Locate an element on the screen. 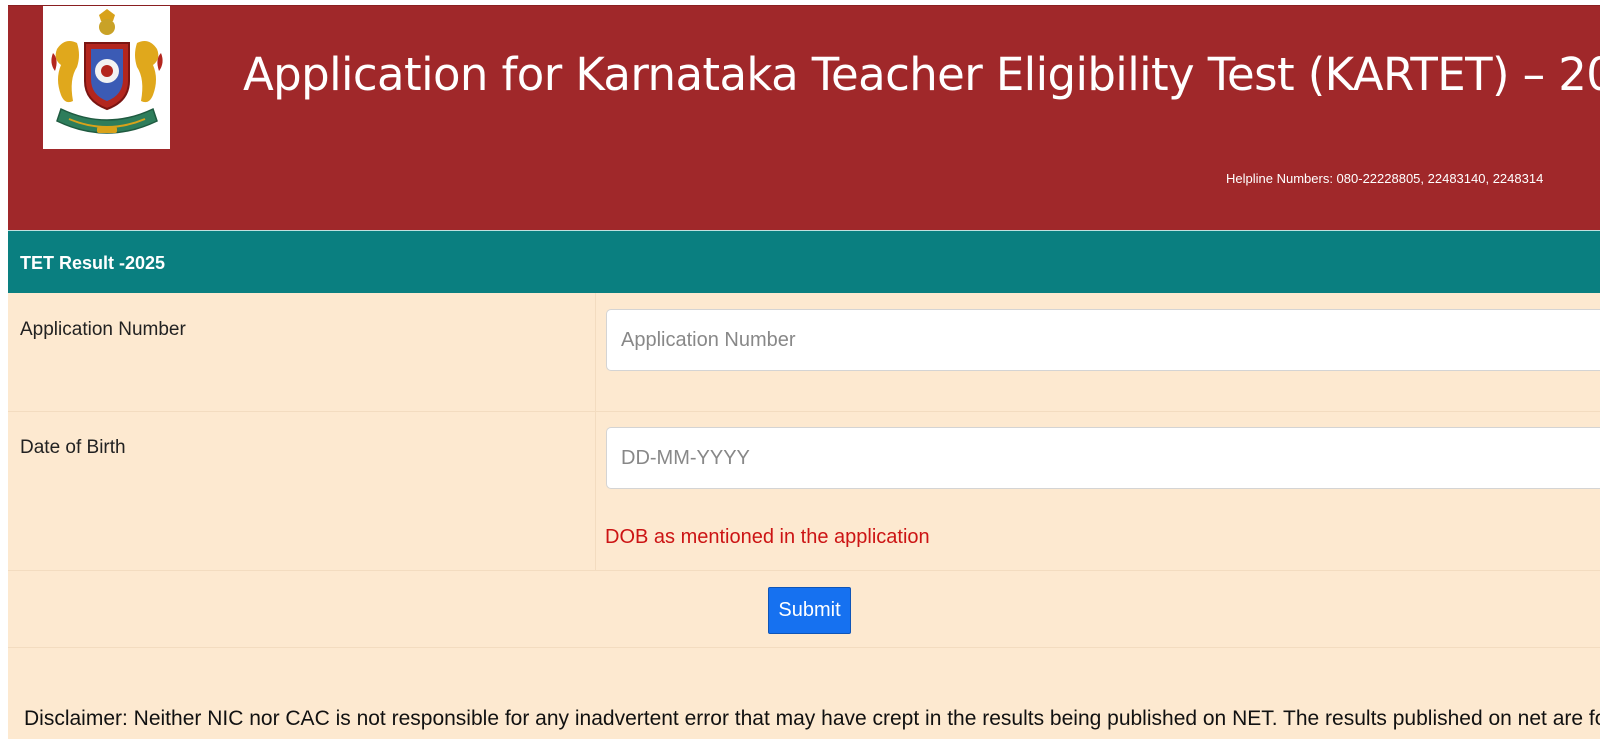 The image size is (1600, 739). application-number-label: Application Number is located at coordinates (103, 329).